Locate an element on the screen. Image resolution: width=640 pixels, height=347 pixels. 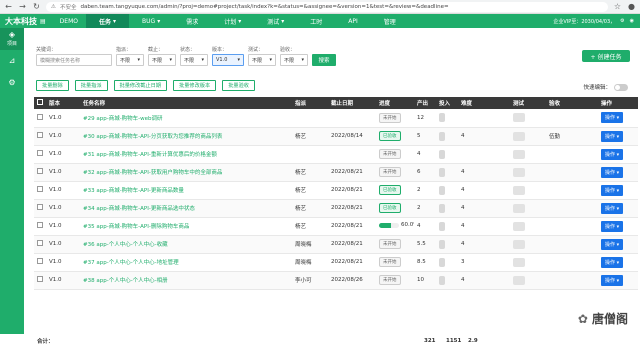
batch-delete-button: 批量删除 is located at coordinates (52, 85).